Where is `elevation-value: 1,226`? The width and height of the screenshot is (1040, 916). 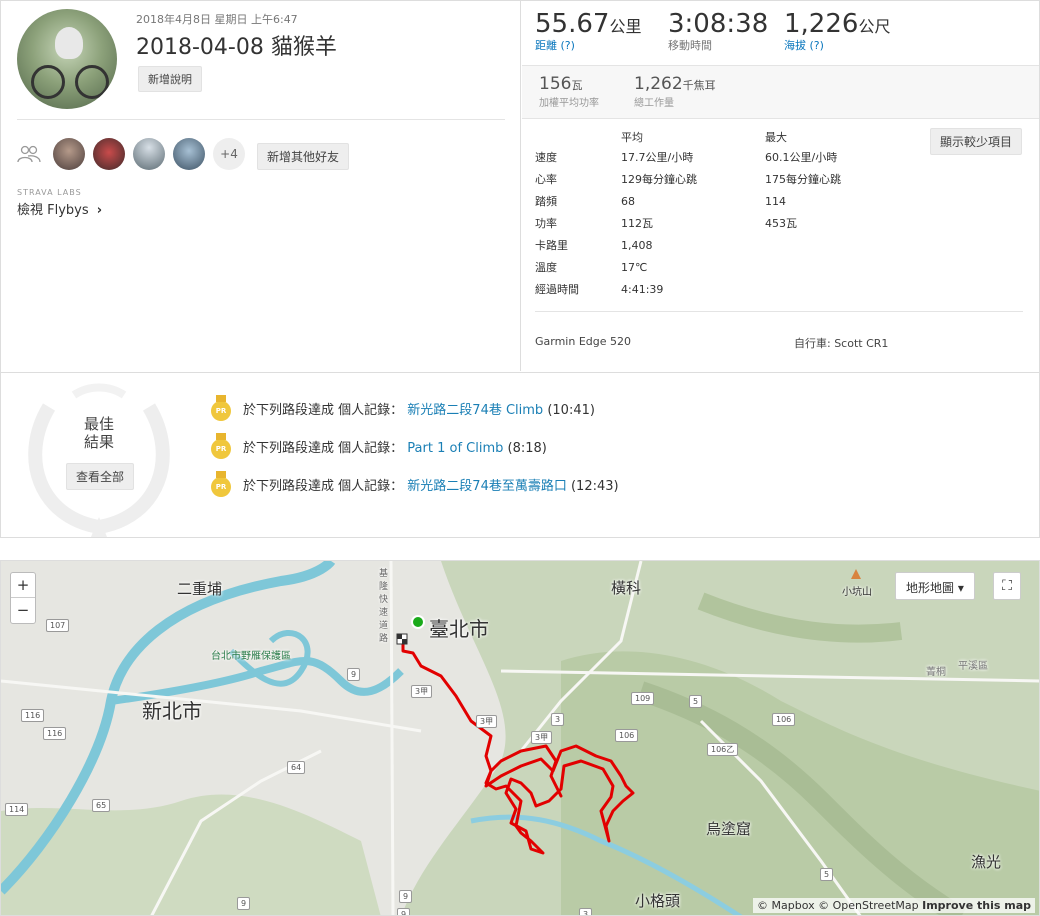
elevation-value: 1,226 is located at coordinates (821, 24).